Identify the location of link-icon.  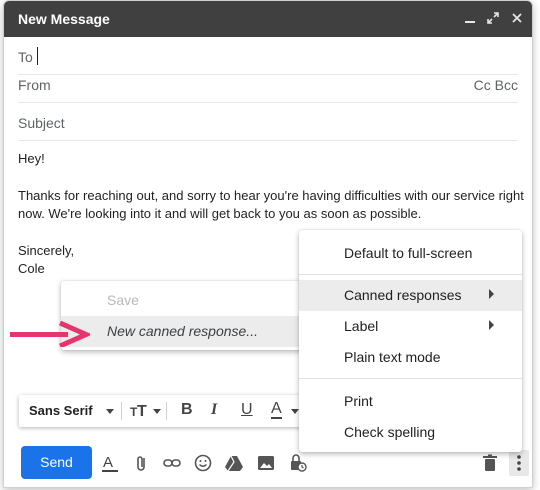
(172, 463).